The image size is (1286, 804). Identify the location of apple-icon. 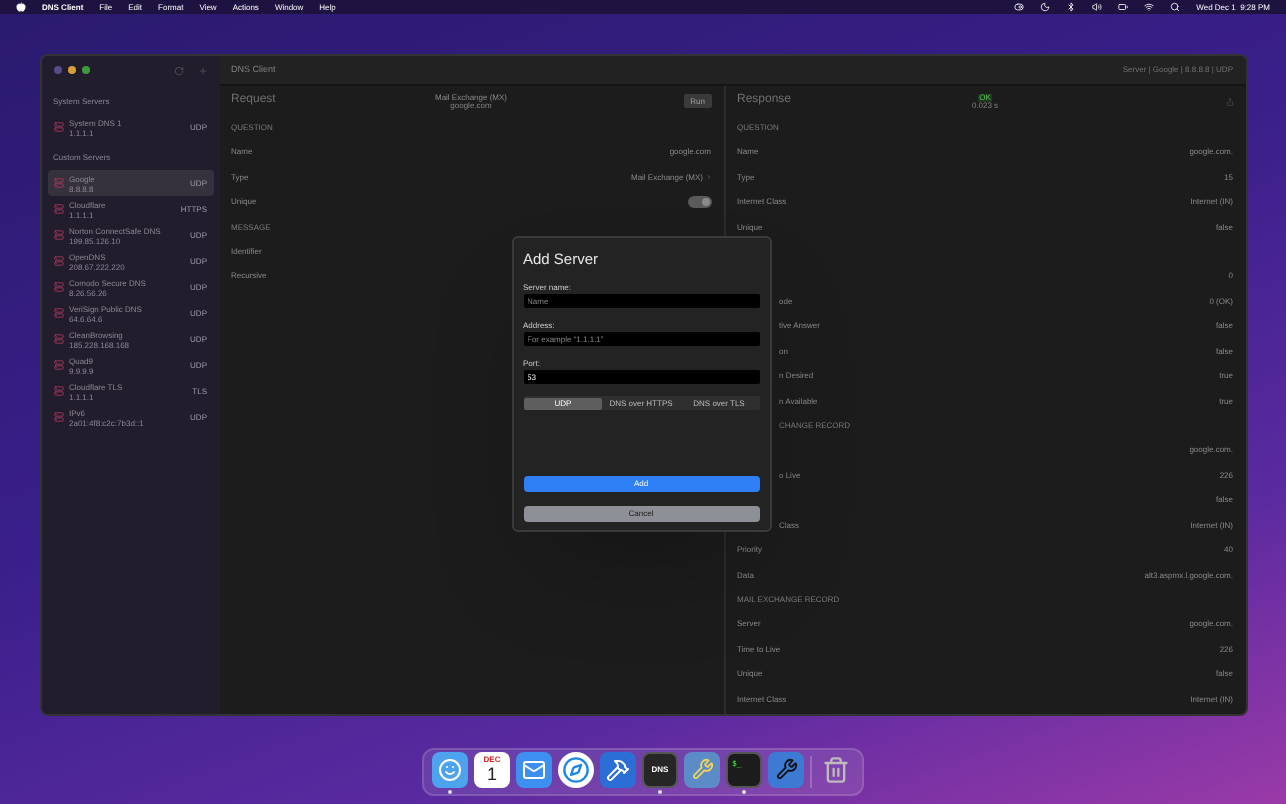
(21, 7).